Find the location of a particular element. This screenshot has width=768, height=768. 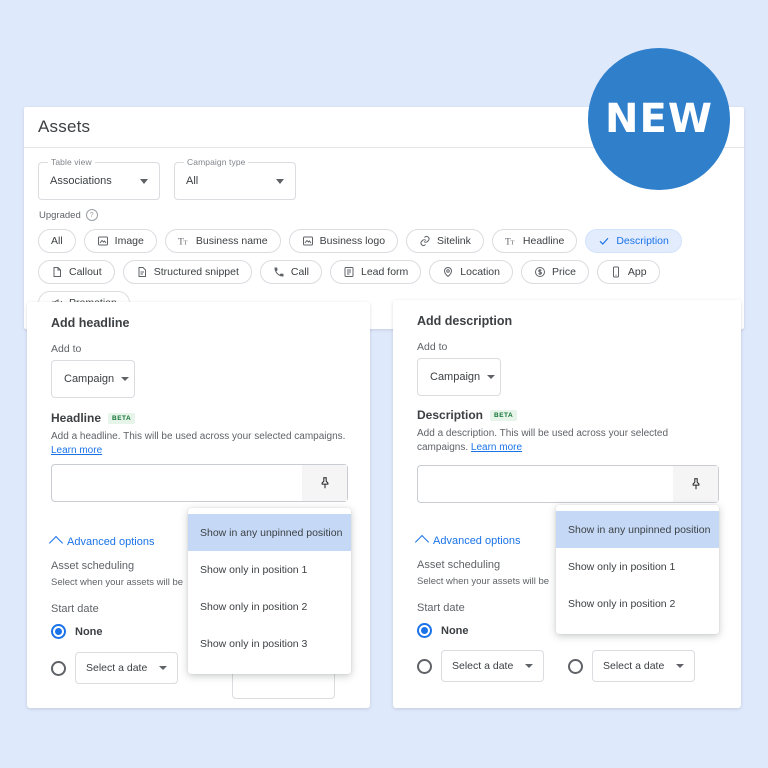

add-to-label: Add to is located at coordinates (66, 349).